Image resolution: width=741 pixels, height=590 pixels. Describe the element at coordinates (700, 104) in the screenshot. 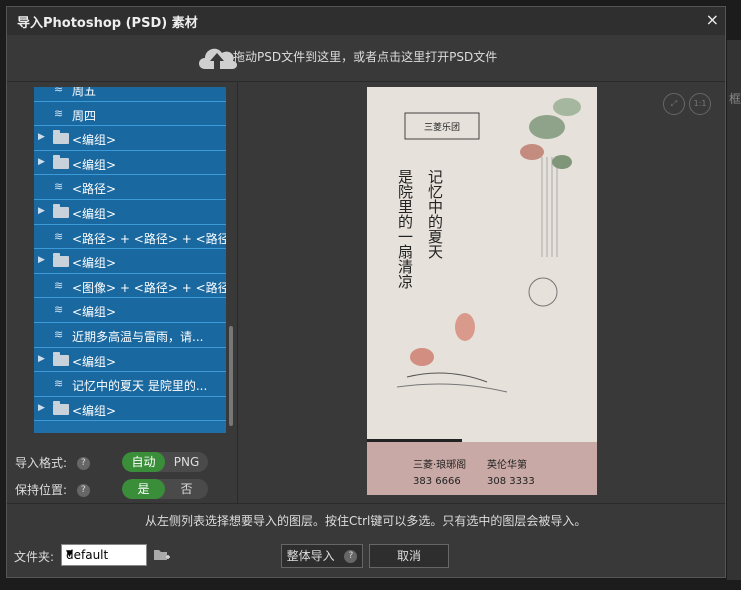

I see `actual-size-icon: 1:1` at that location.